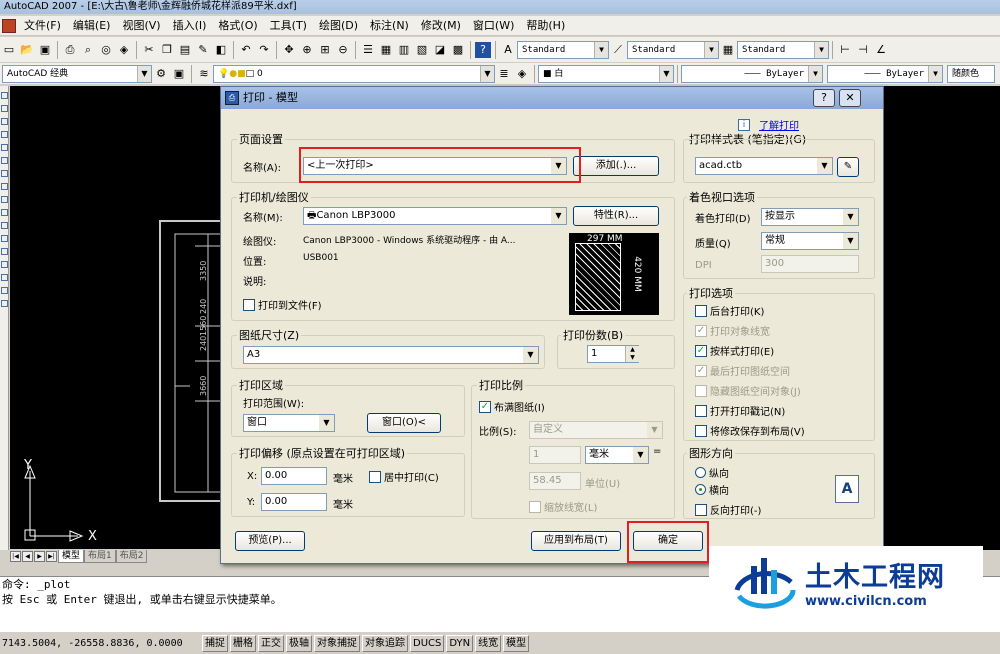 This screenshot has width=1000, height=654. I want to click on tab-layout1: 布局1, so click(100, 556).